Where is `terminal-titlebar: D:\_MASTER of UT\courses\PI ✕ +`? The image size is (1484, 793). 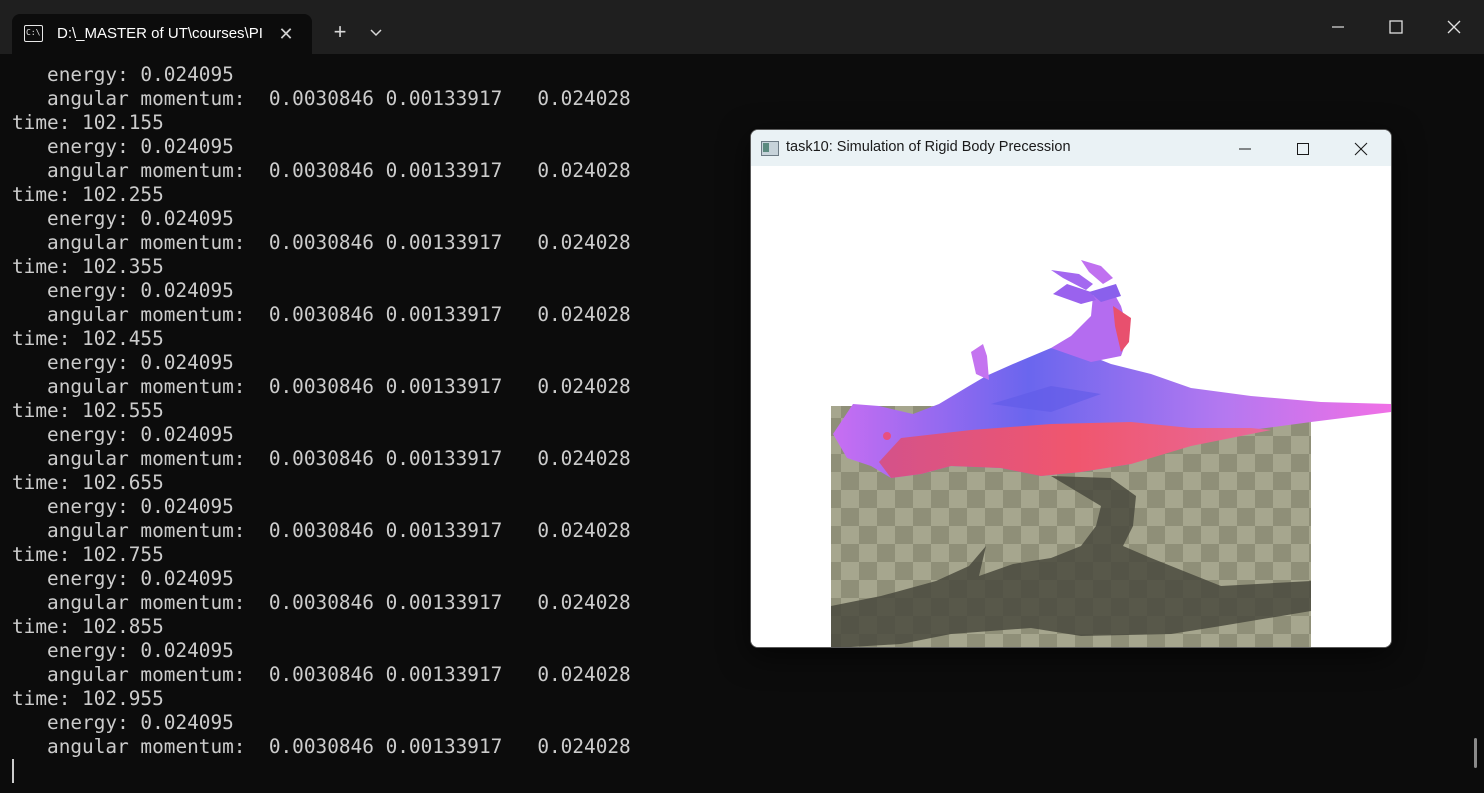
terminal-titlebar: D:\_MASTER of UT\courses\PI ✕ + is located at coordinates (742, 27).